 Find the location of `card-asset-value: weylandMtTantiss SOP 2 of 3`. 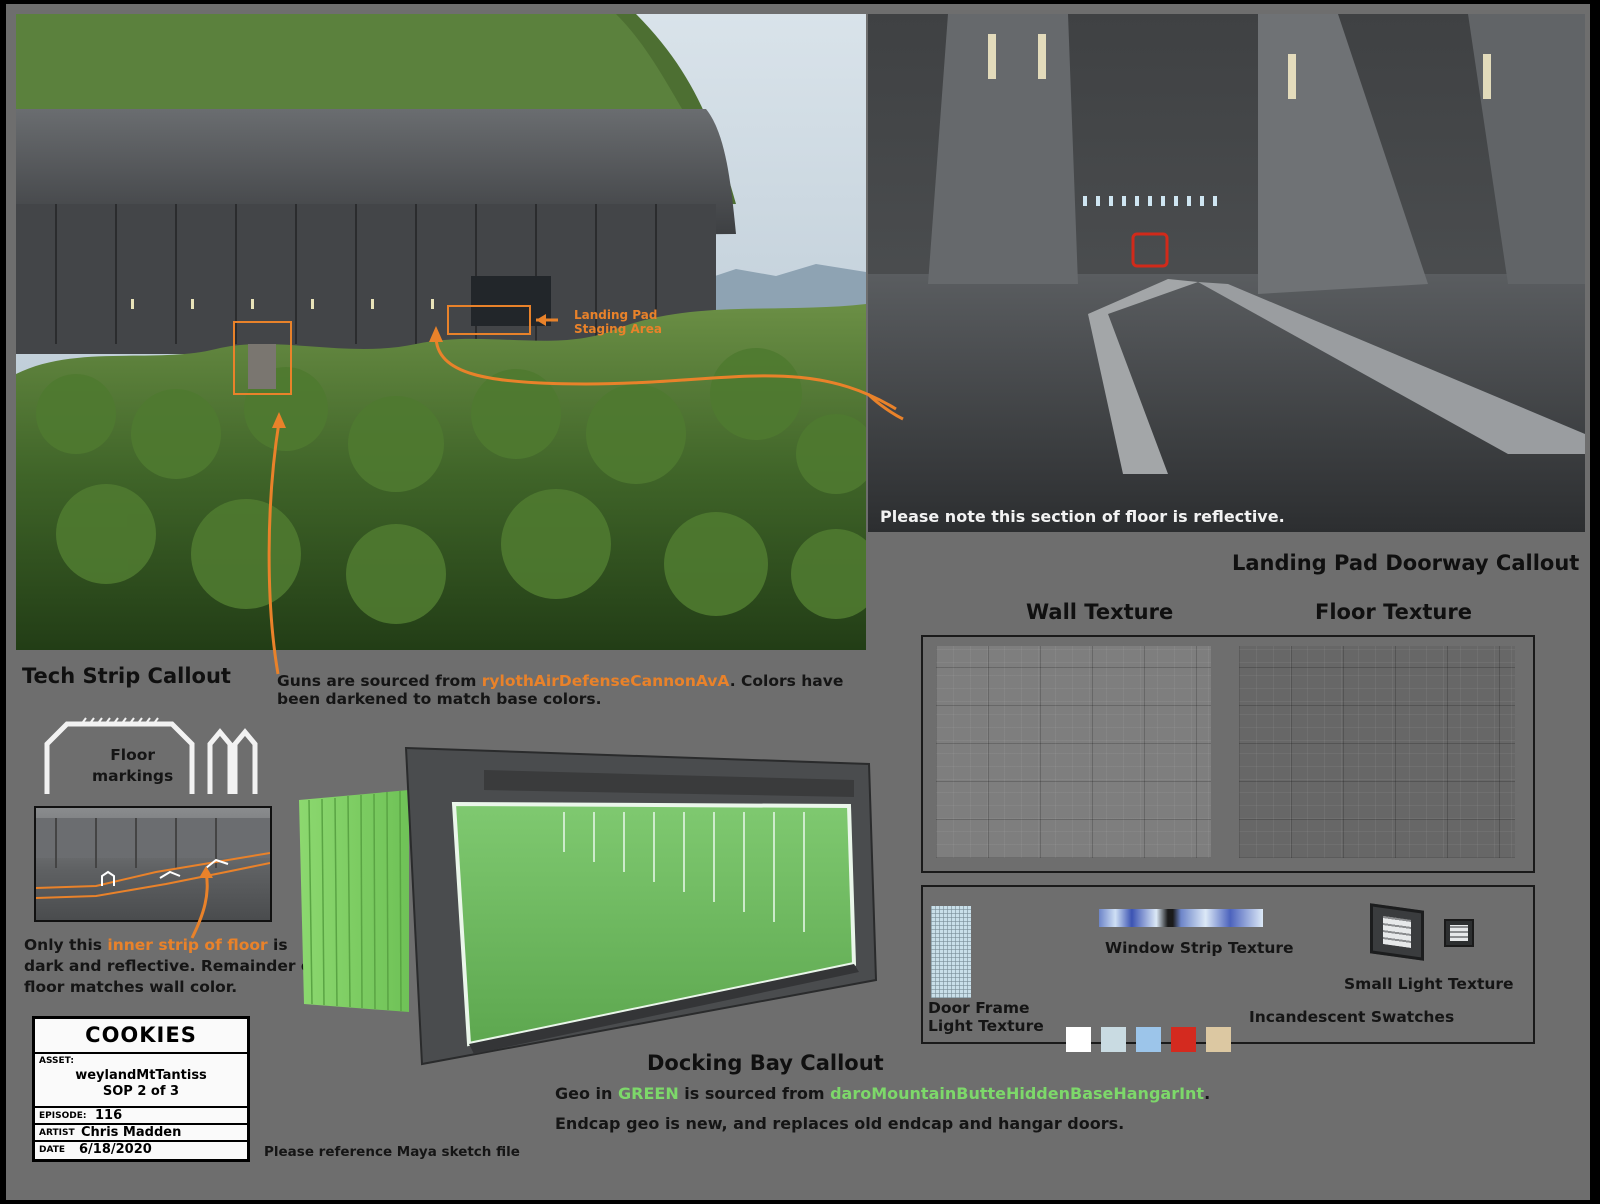

card-asset-value: weylandMtTantiss SOP 2 of 3 is located at coordinates (141, 1083).